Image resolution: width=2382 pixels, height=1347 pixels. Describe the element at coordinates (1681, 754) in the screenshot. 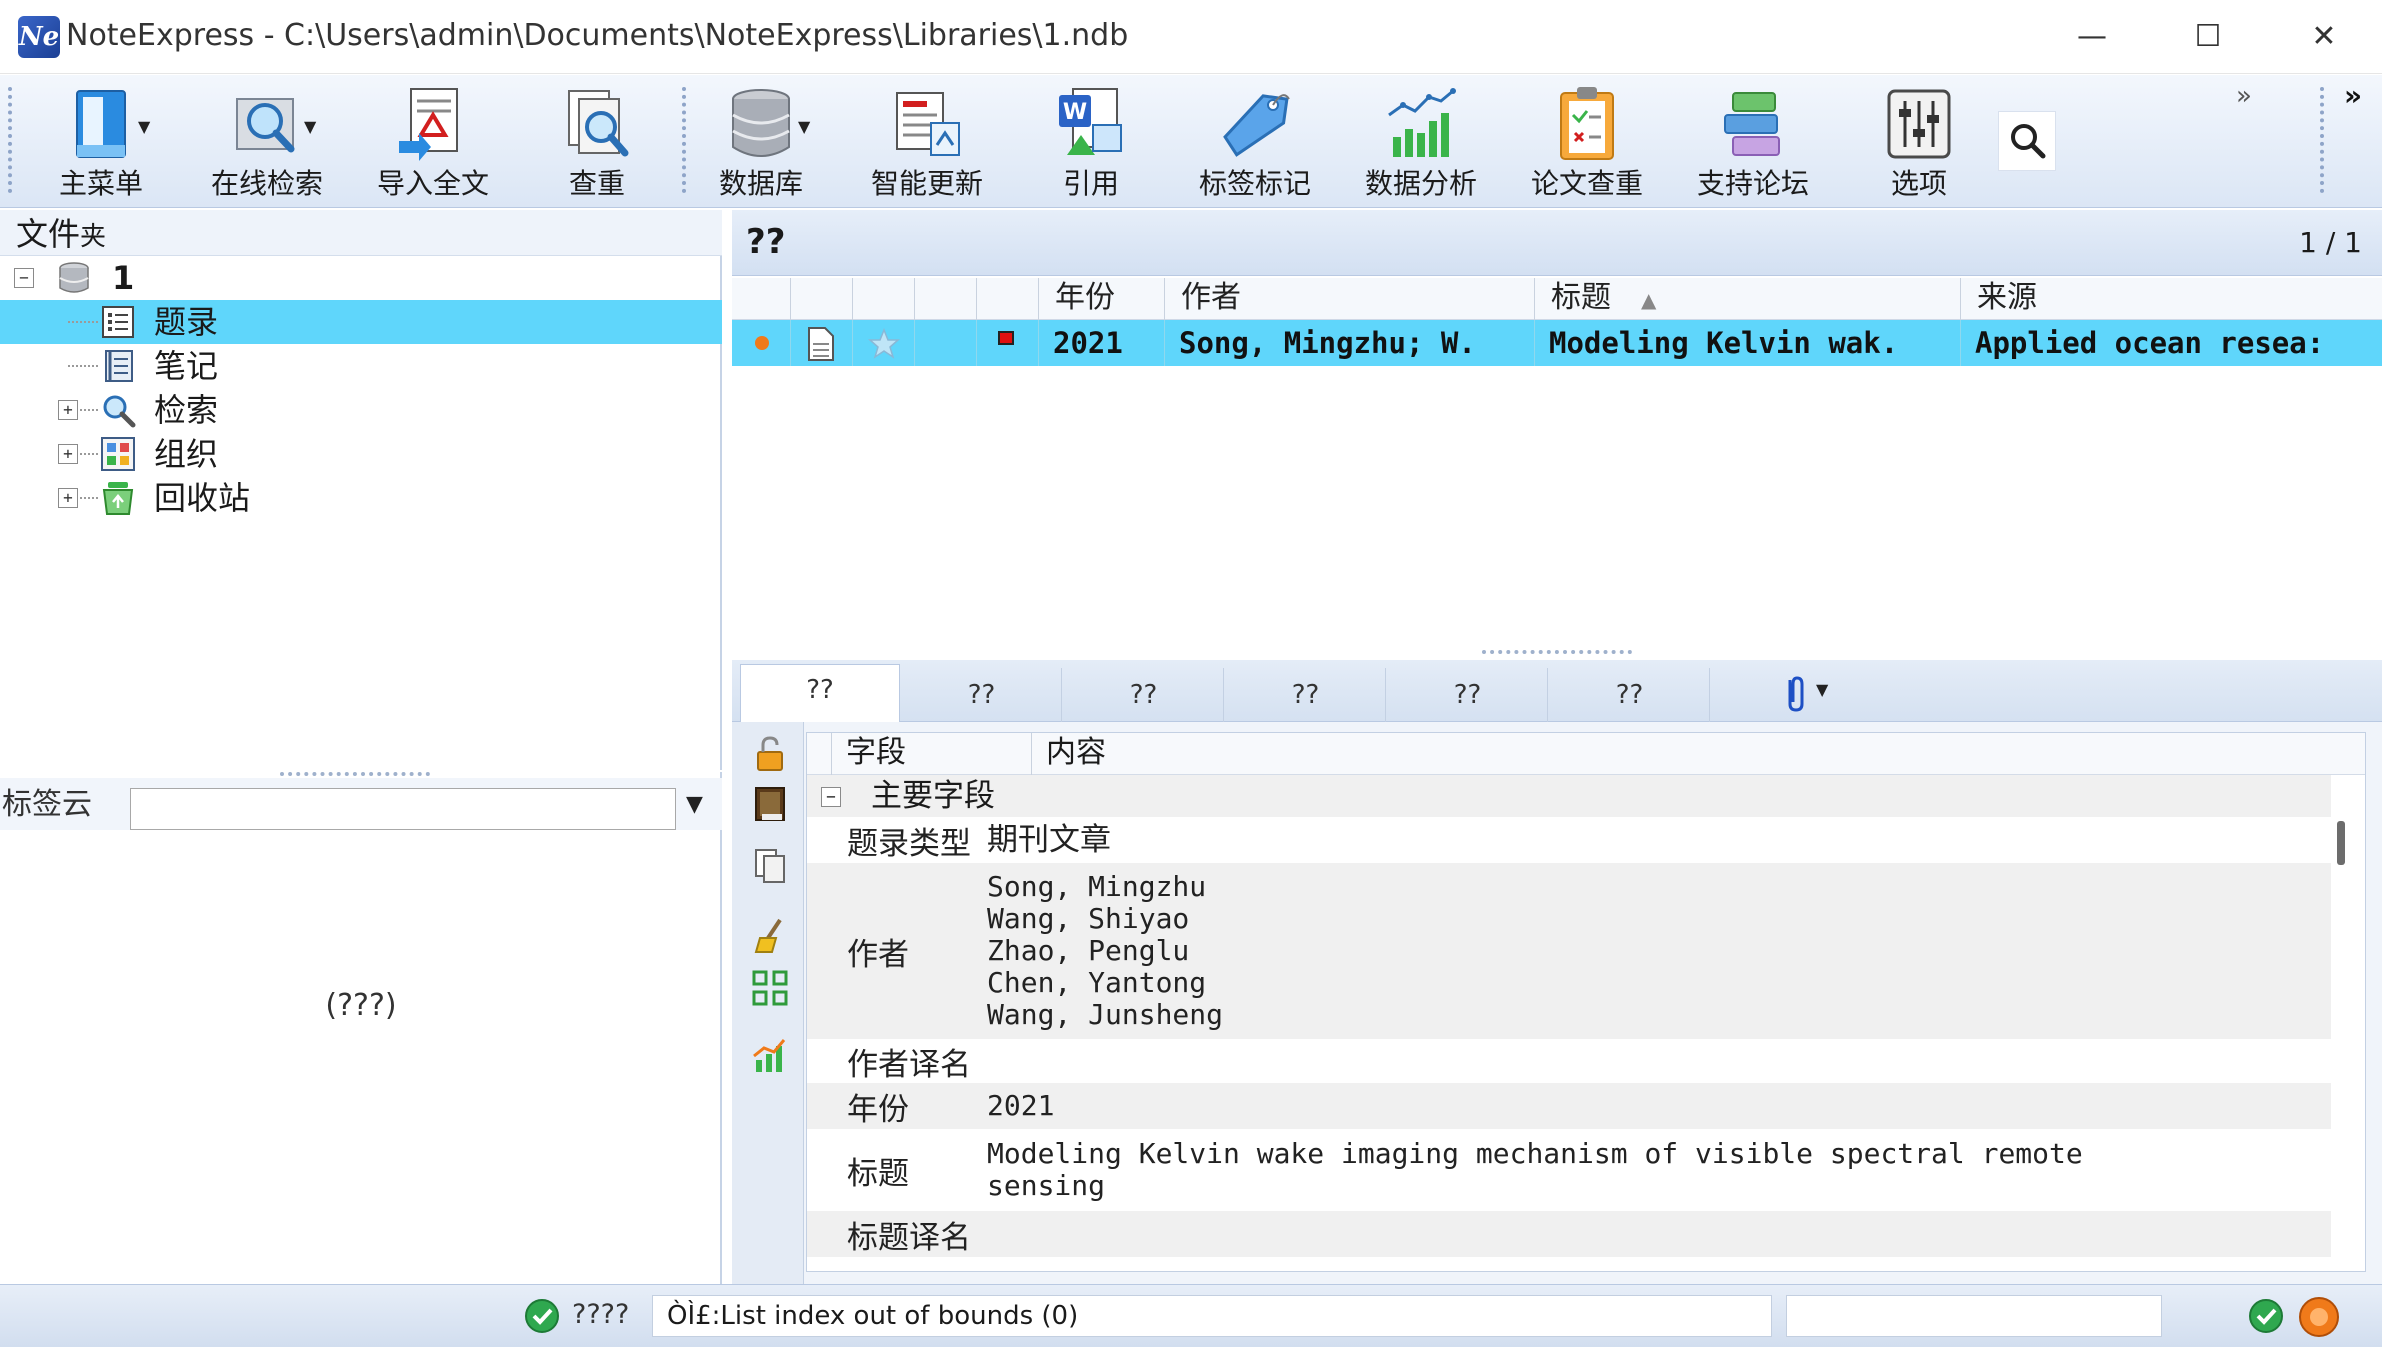

I see `column-header-content: 内容` at that location.